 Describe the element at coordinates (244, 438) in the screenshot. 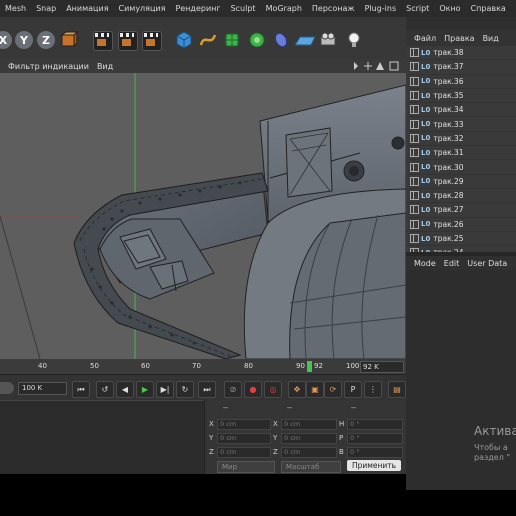

I see `pos-y-field: 0 cm` at that location.